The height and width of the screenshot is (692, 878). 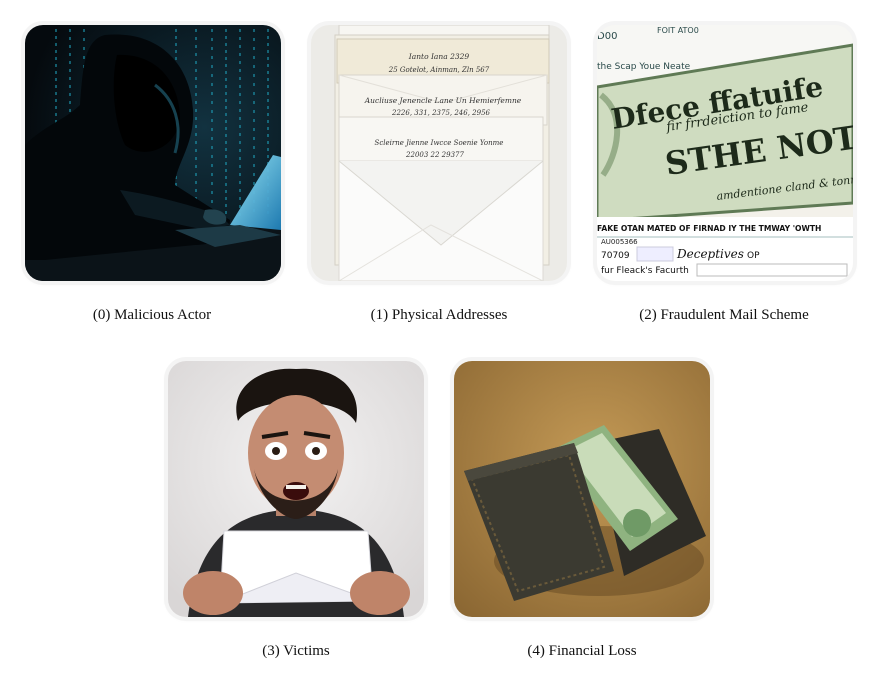 What do you see at coordinates (678, 30) in the screenshot?
I see `note-top-line2: FOIT ATO0` at bounding box center [678, 30].